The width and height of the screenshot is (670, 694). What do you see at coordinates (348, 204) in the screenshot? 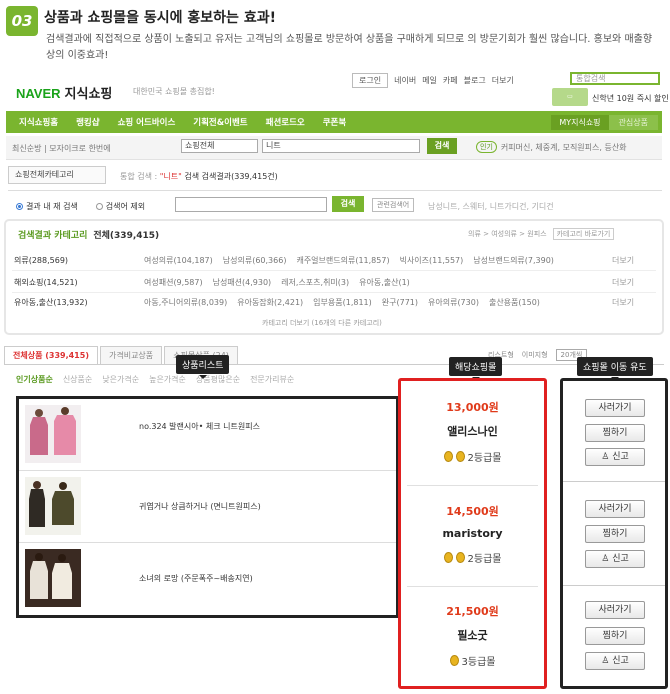
I see `refine-search-button: 검색` at bounding box center [348, 204].